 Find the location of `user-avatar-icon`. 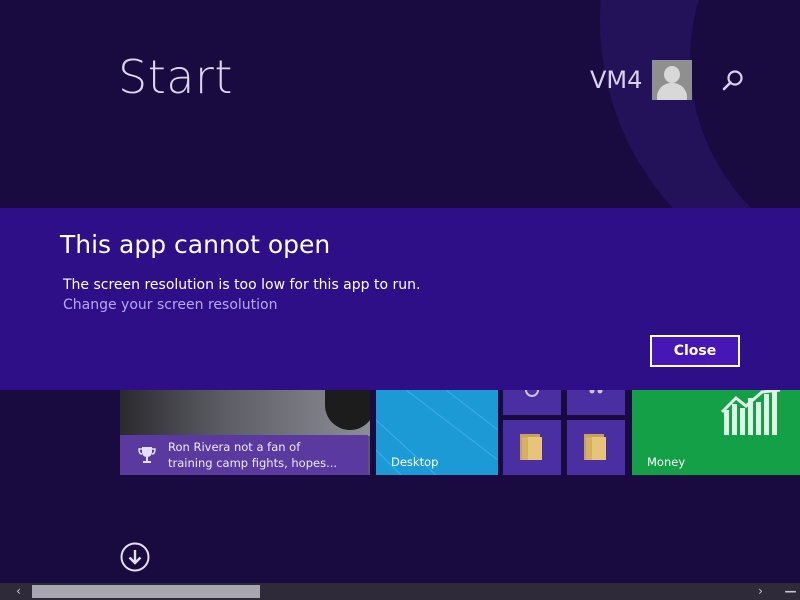

user-avatar-icon is located at coordinates (672, 80).